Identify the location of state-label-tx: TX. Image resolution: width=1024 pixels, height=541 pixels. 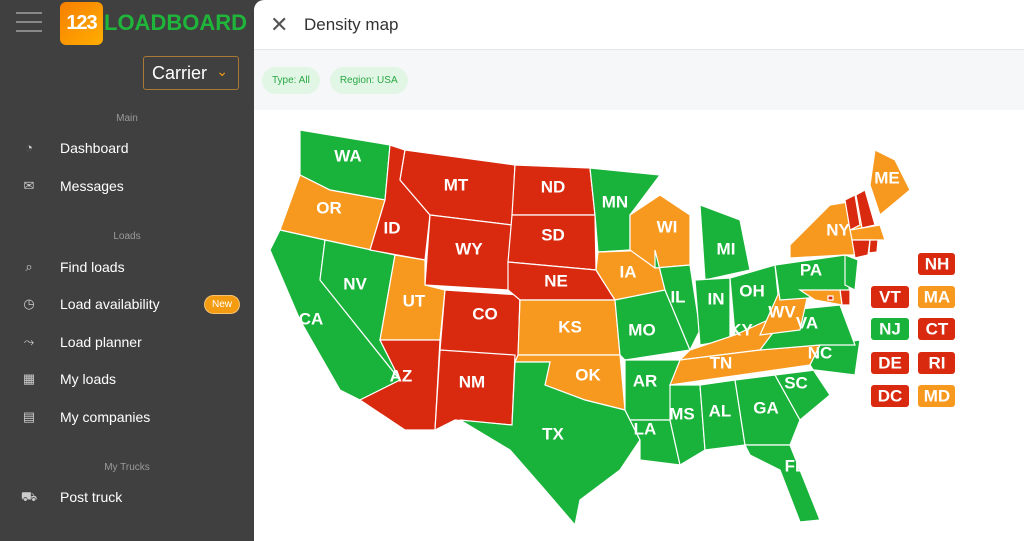
(553, 433).